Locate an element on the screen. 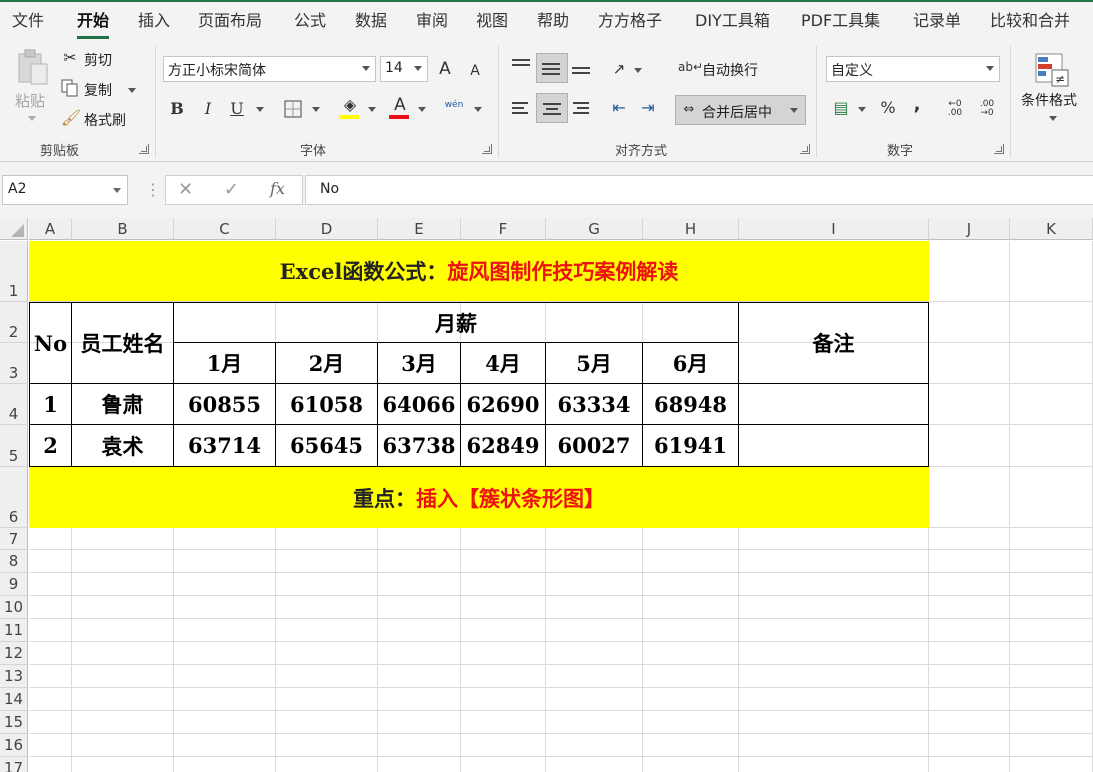 The image size is (1093, 772). tab-home: 开始 is located at coordinates (93, 23).